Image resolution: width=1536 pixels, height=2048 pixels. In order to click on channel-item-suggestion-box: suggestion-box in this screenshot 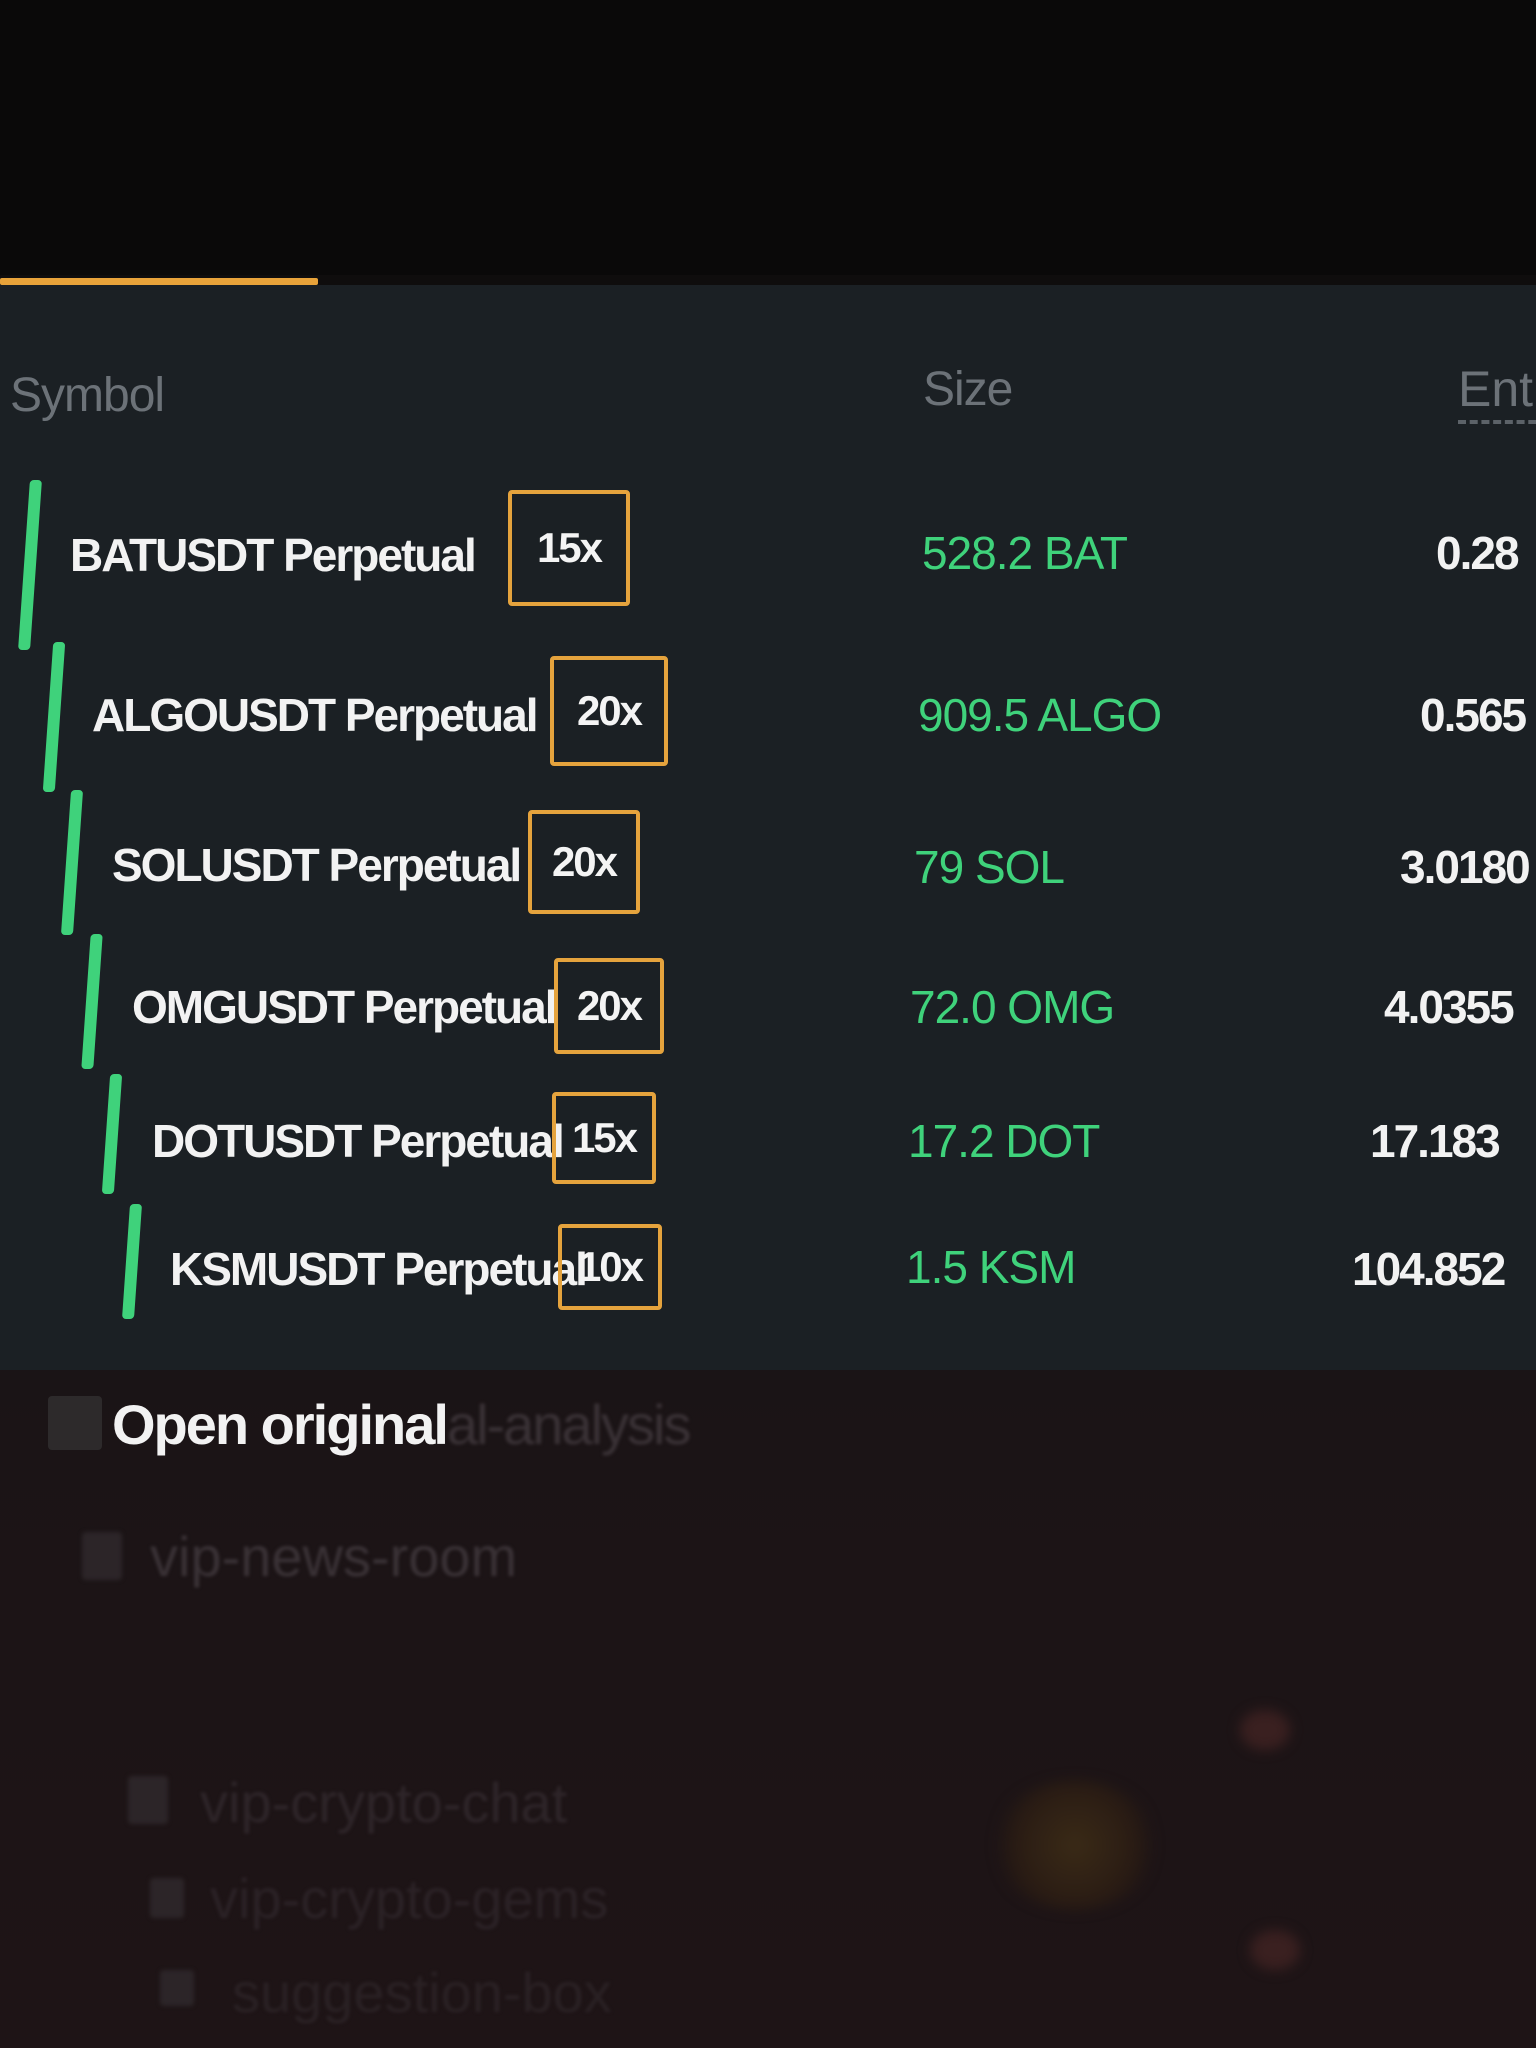, I will do `click(422, 1992)`.